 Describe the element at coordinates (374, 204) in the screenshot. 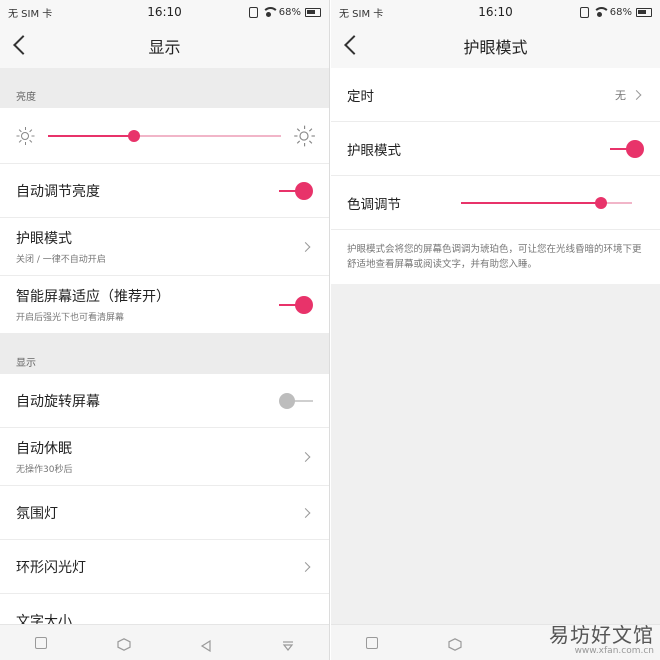

I see `tone-label: 色调调节` at that location.